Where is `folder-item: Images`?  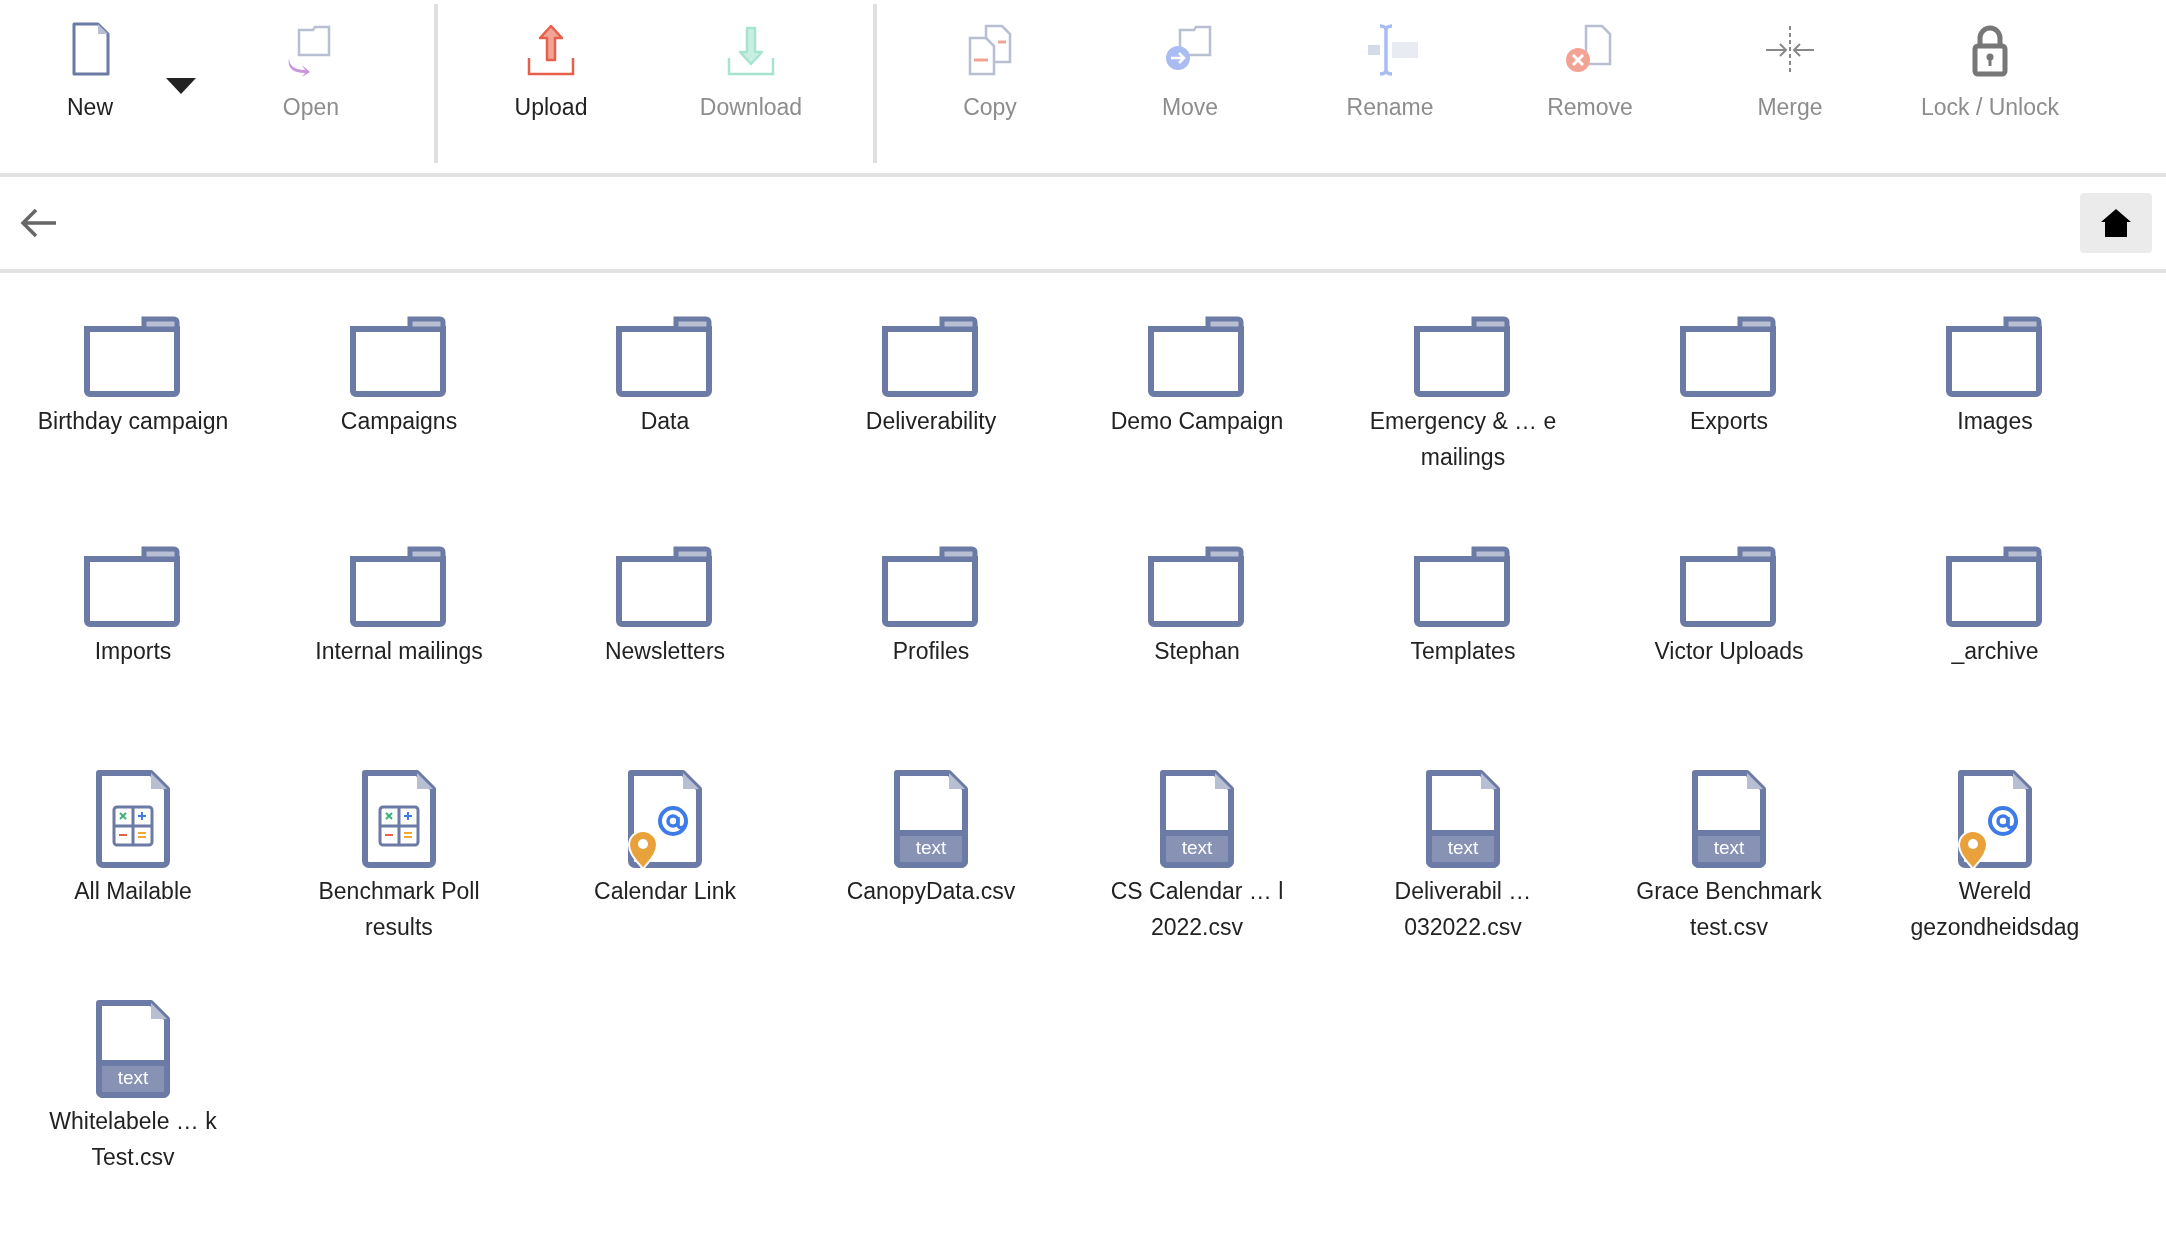 folder-item: Images is located at coordinates (1995, 410).